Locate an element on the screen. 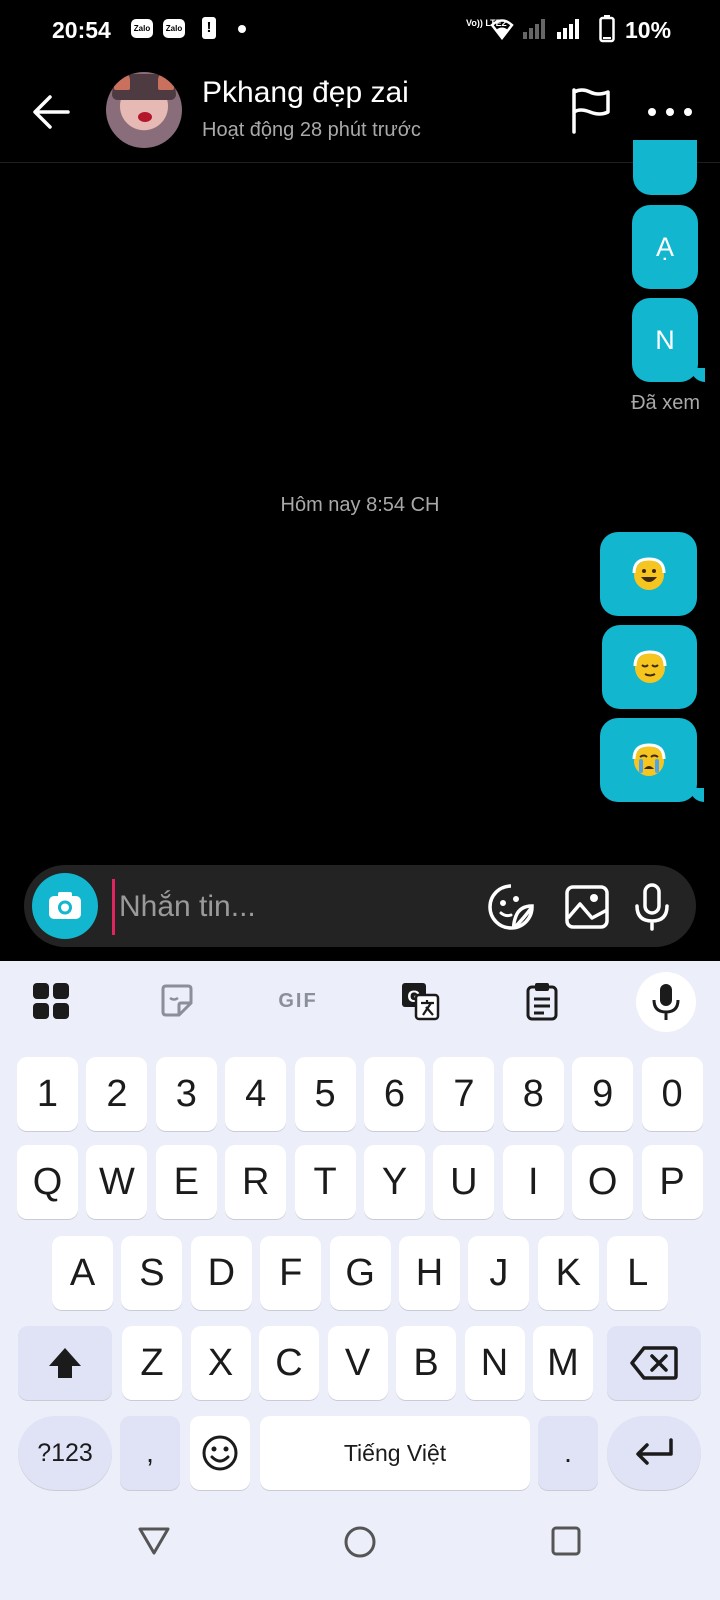 Image resolution: width=720 pixels, height=1600 pixels. shift-arrow-icon is located at coordinates (65, 1363).